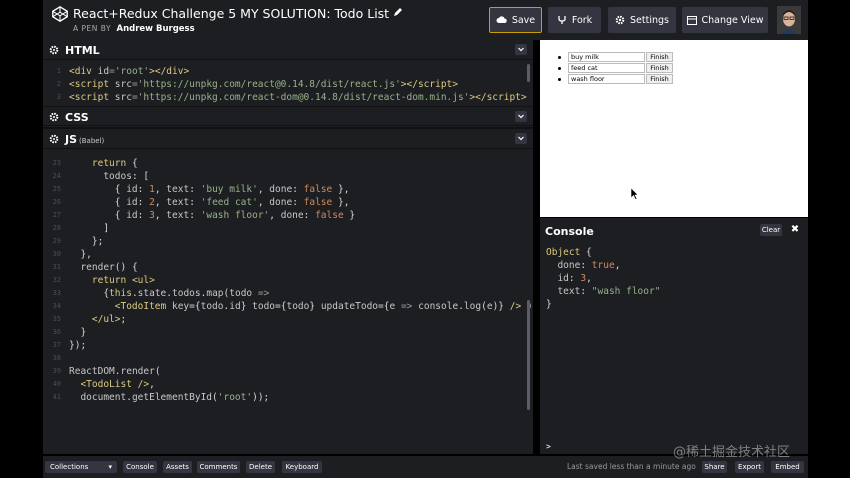  Describe the element at coordinates (56, 215) in the screenshot. I see `line-number: 27` at that location.